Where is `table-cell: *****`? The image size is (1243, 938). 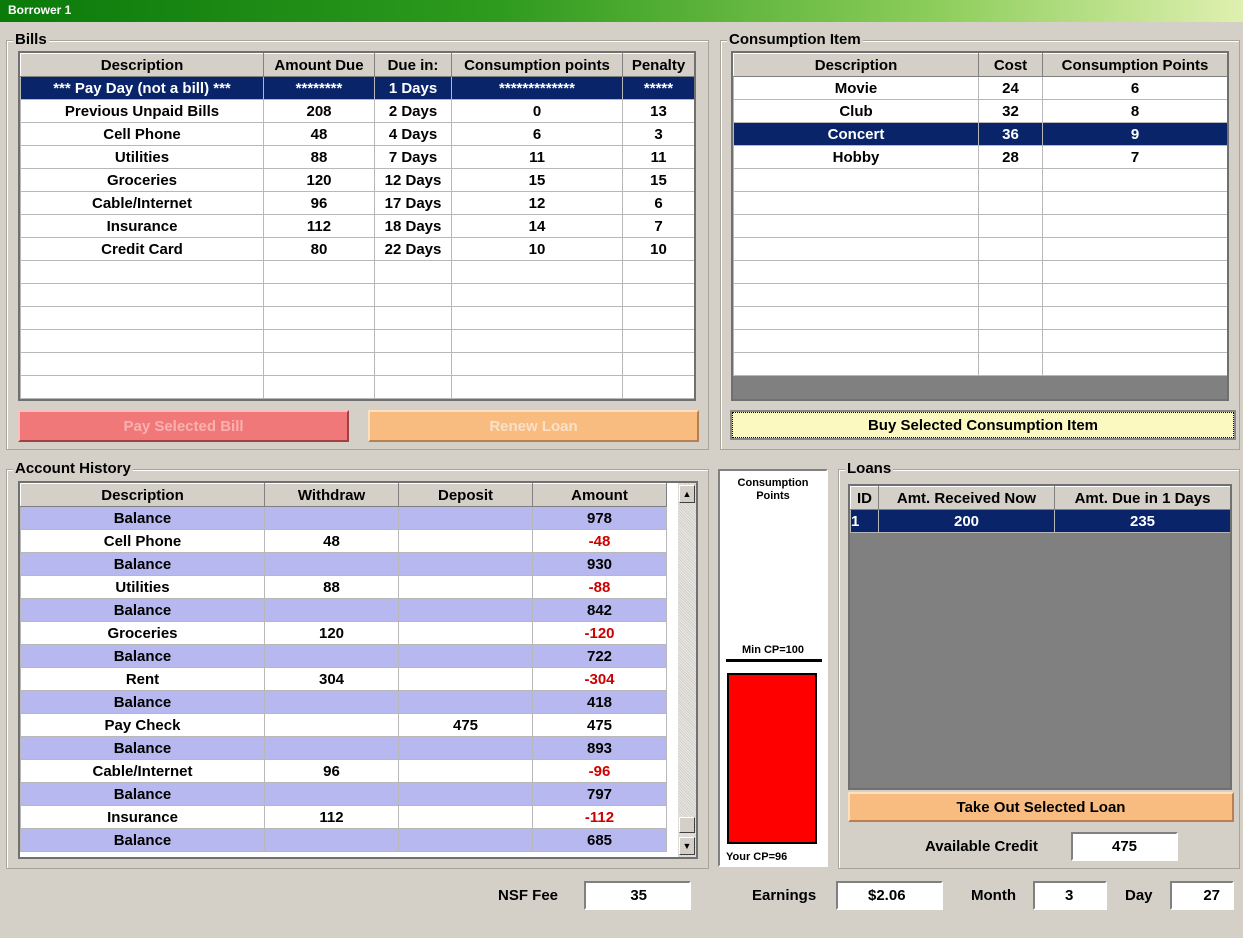 table-cell: ***** is located at coordinates (658, 88).